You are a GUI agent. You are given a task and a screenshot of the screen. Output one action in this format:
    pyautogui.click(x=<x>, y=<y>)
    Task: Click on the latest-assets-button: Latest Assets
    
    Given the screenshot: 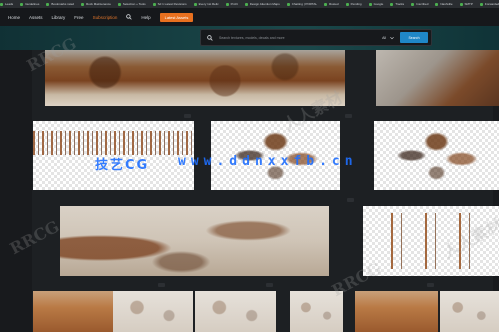 What is the action you would take?
    pyautogui.click(x=176, y=17)
    